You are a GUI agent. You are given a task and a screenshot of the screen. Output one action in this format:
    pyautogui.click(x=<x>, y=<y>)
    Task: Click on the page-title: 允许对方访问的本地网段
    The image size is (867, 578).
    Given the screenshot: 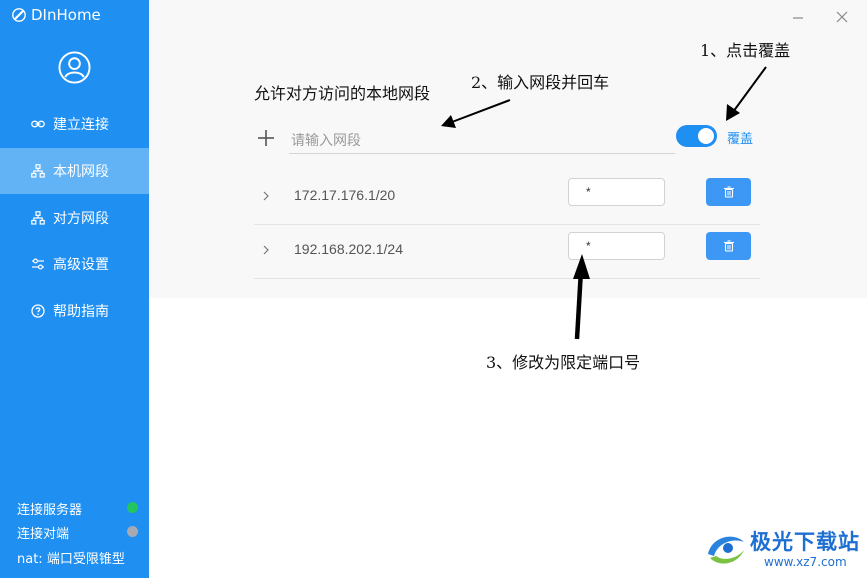 What is the action you would take?
    pyautogui.click(x=342, y=93)
    